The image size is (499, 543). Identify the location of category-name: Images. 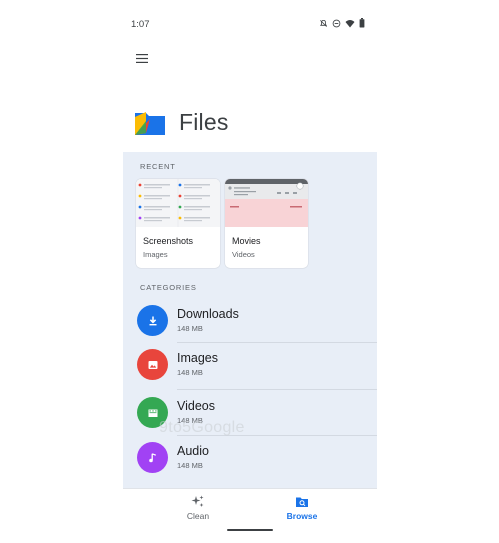
(197, 358).